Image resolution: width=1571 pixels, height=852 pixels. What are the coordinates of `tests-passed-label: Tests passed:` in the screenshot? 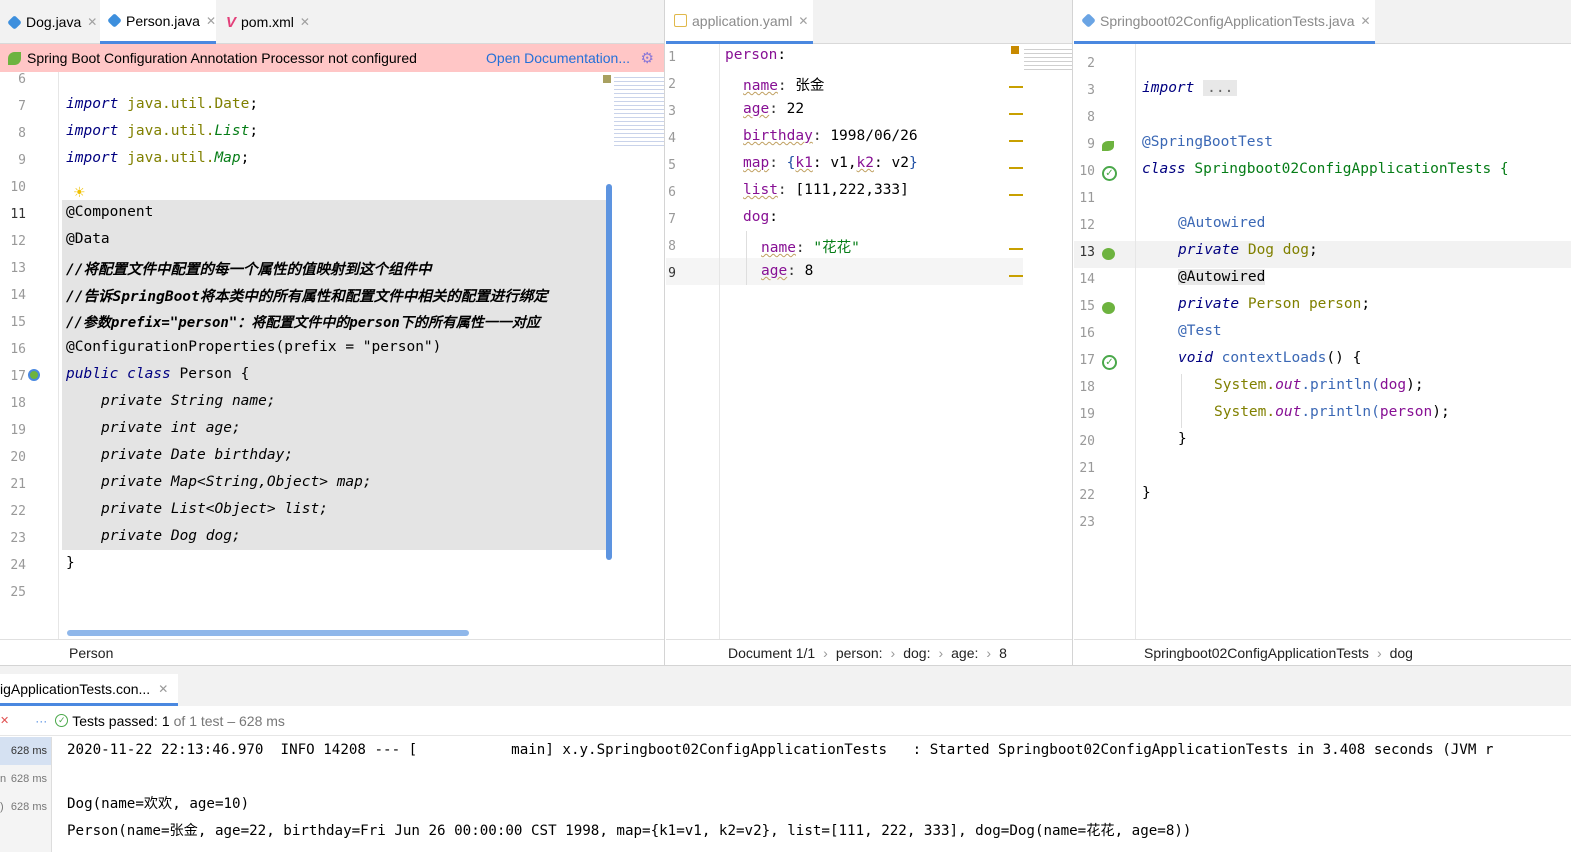 It's located at (115, 720).